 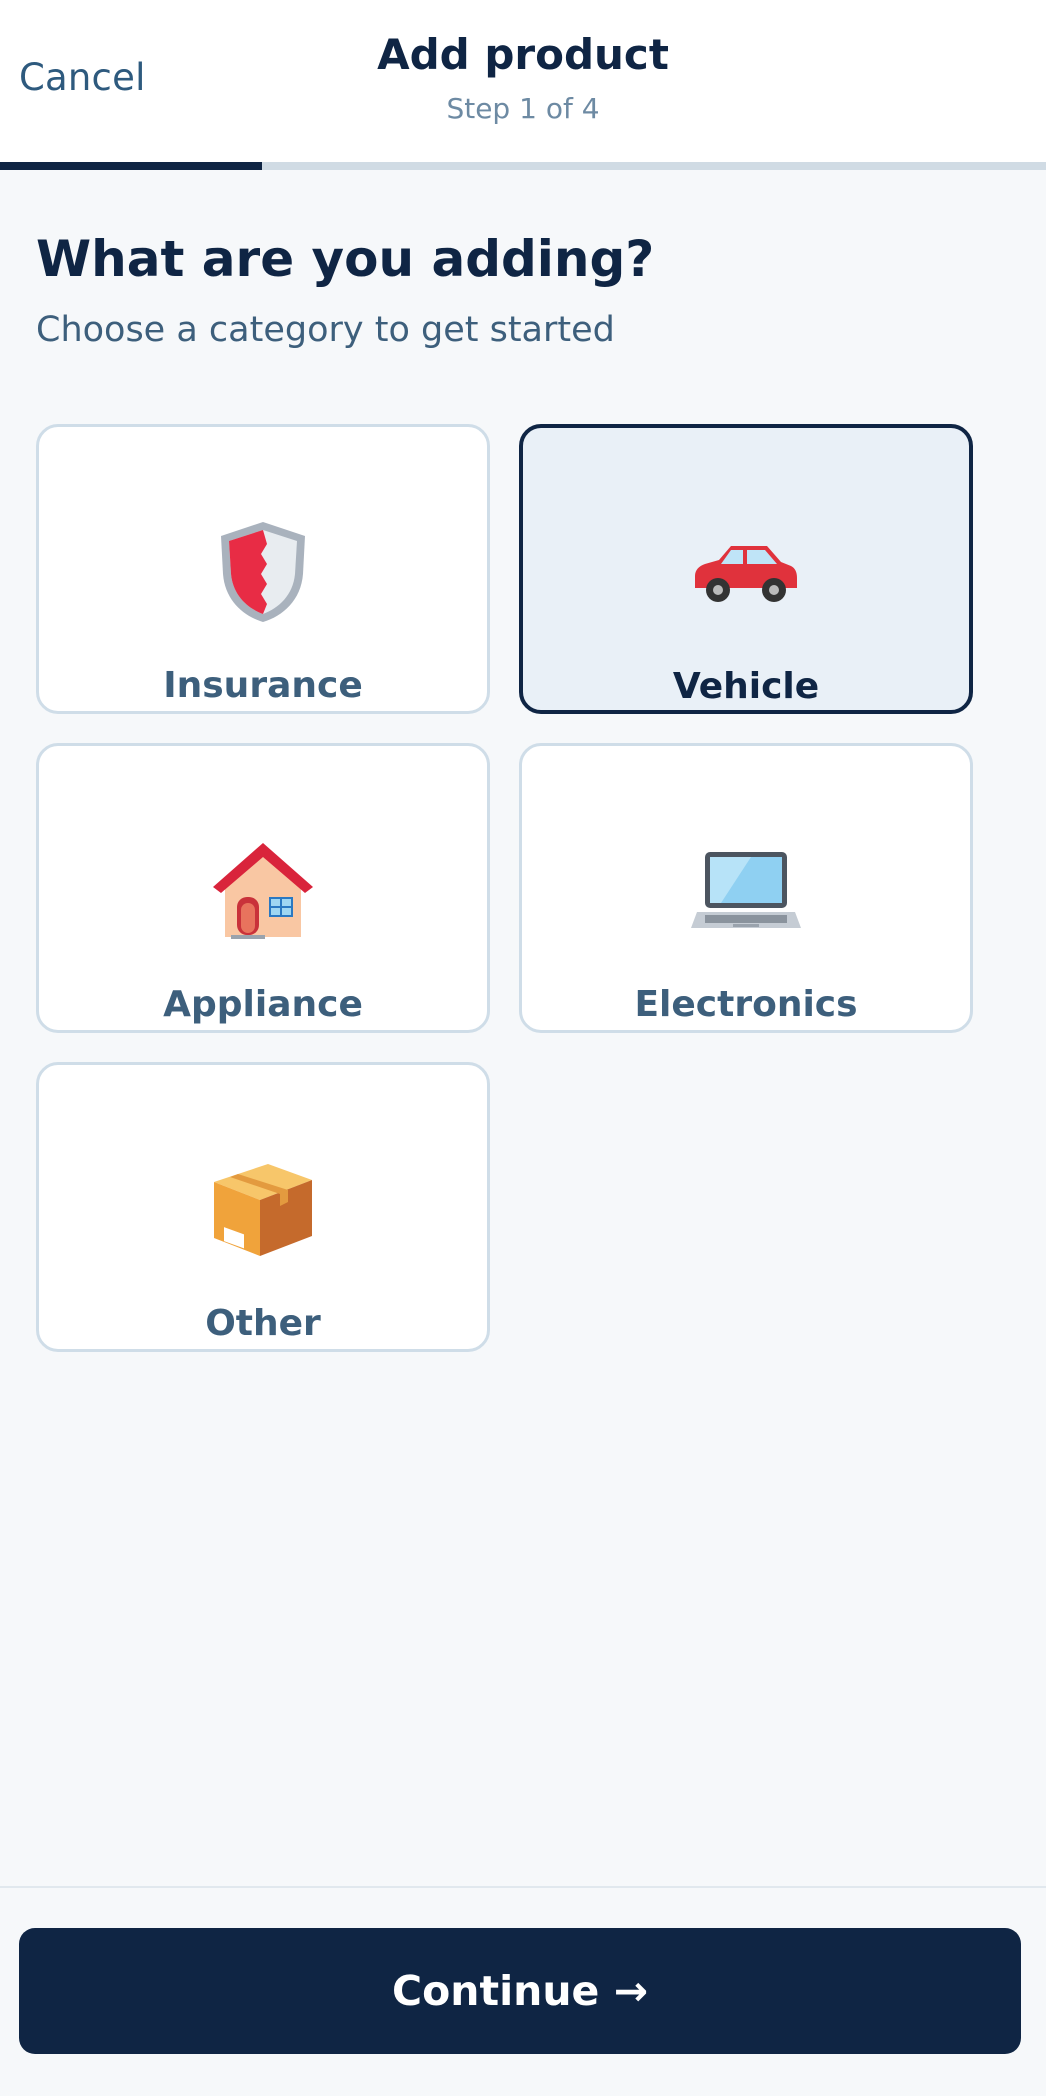 I want to click on category-card-other: Other, so click(x=263, y=1207).